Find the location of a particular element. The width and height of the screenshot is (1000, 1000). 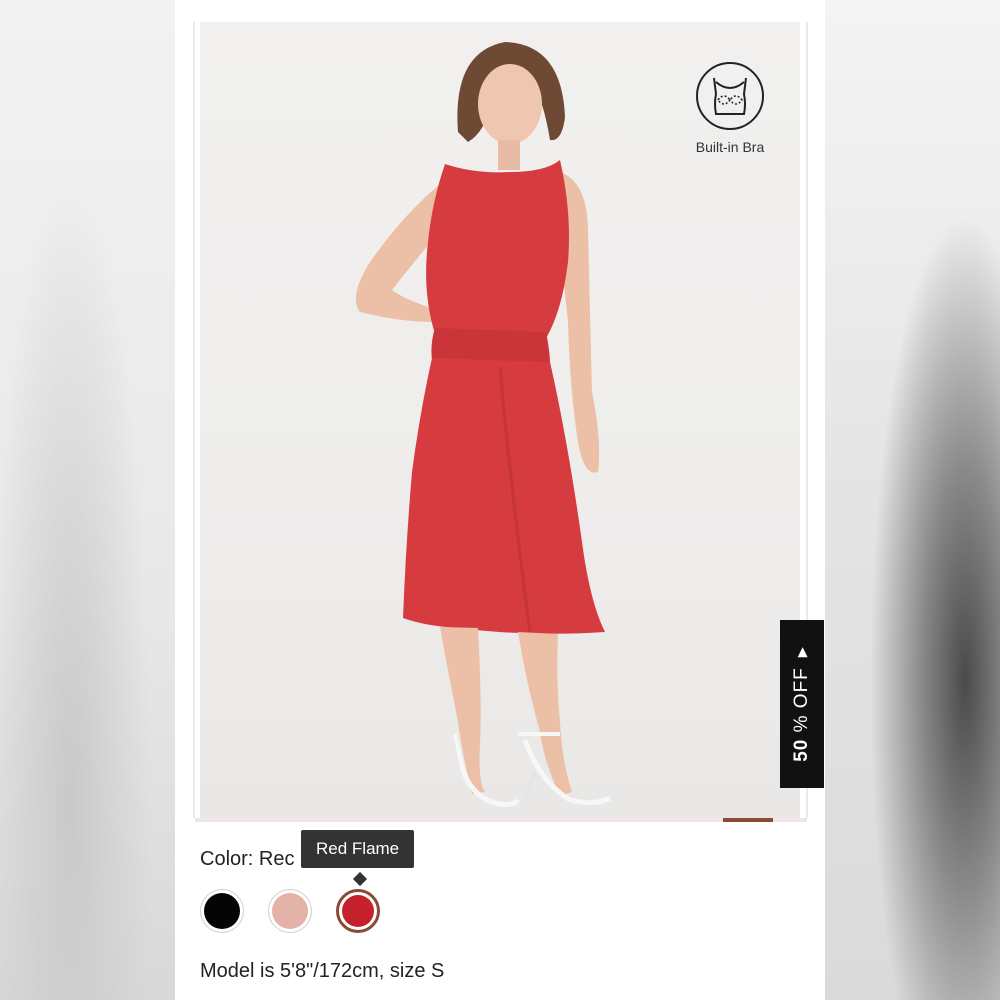

color-tooltip: Red Flame is located at coordinates (358, 849).